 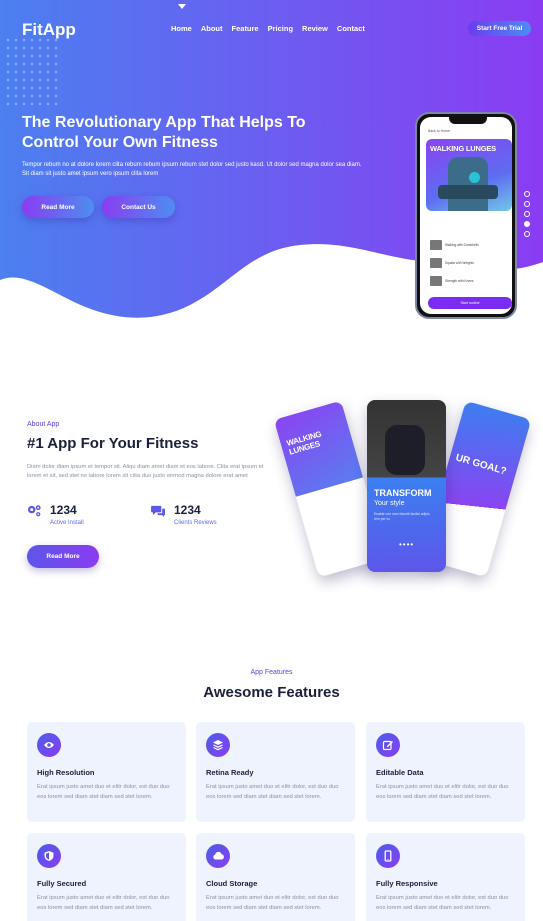 I want to click on nav-link-feature: Feature, so click(x=245, y=28).